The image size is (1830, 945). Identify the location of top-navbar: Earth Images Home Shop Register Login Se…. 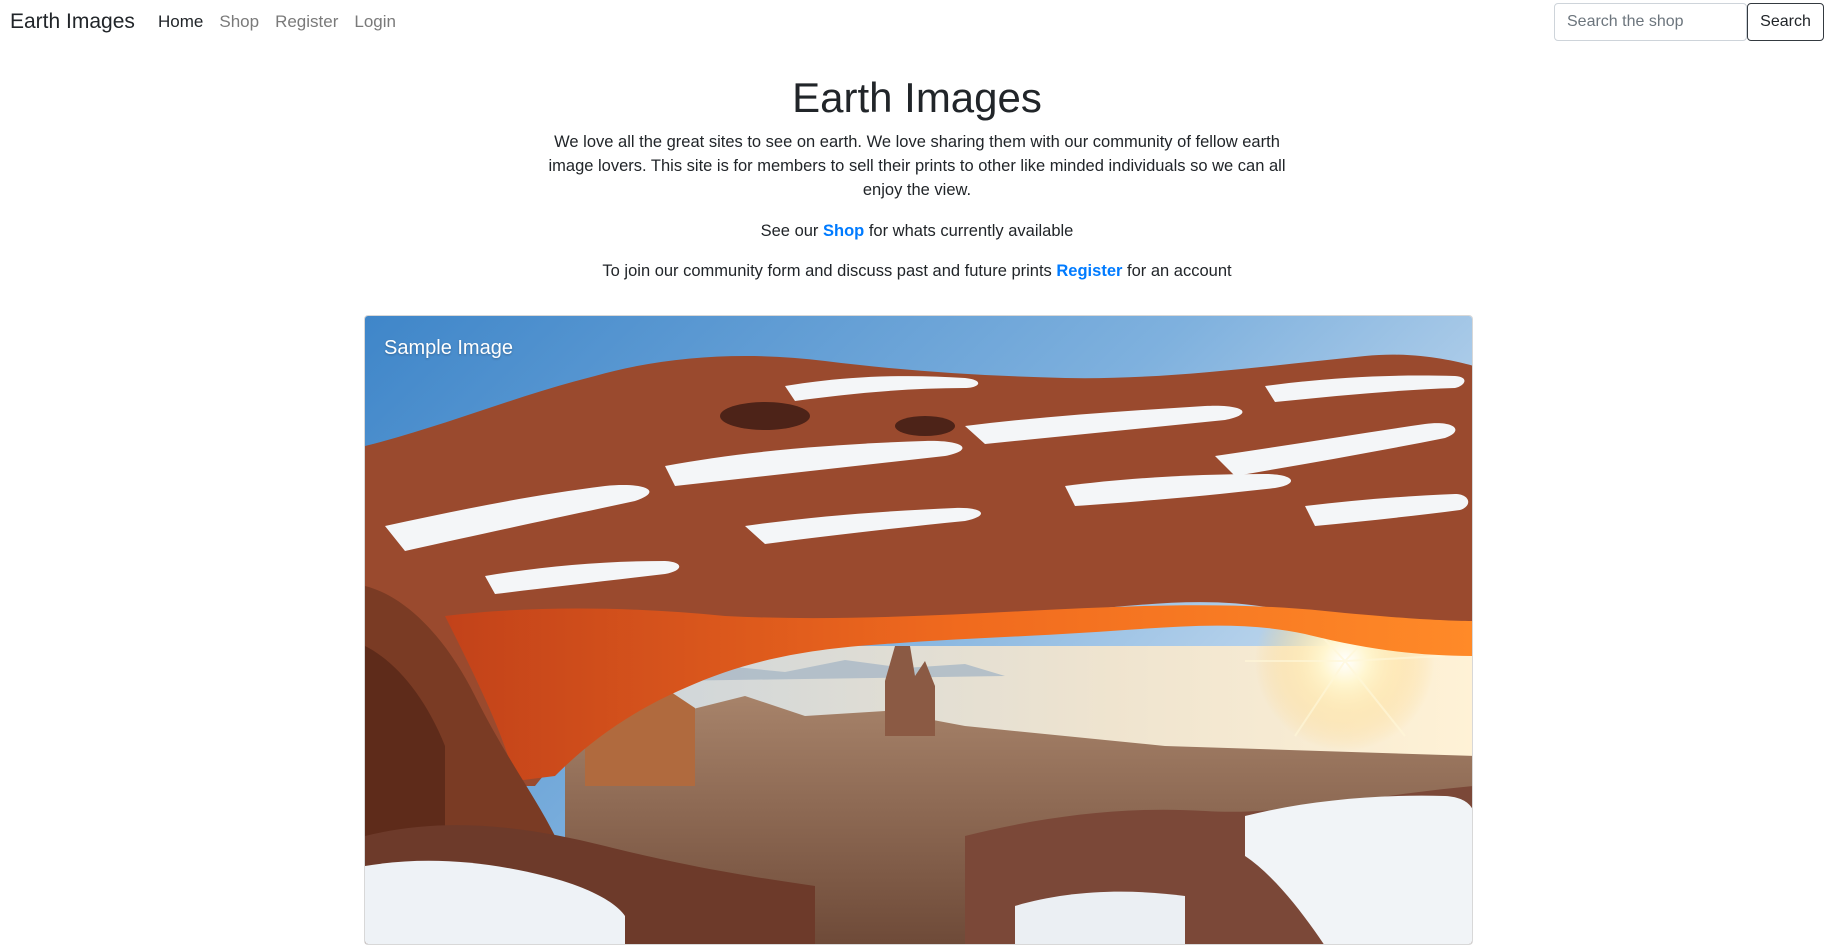
(915, 22).